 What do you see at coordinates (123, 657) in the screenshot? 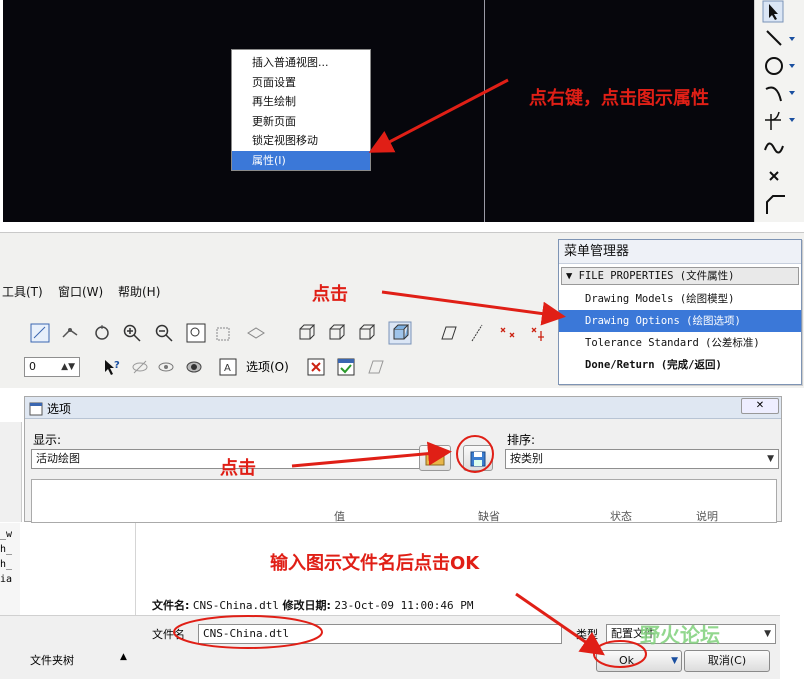
I see `triangle-up-icon: ▲` at bounding box center [123, 657].